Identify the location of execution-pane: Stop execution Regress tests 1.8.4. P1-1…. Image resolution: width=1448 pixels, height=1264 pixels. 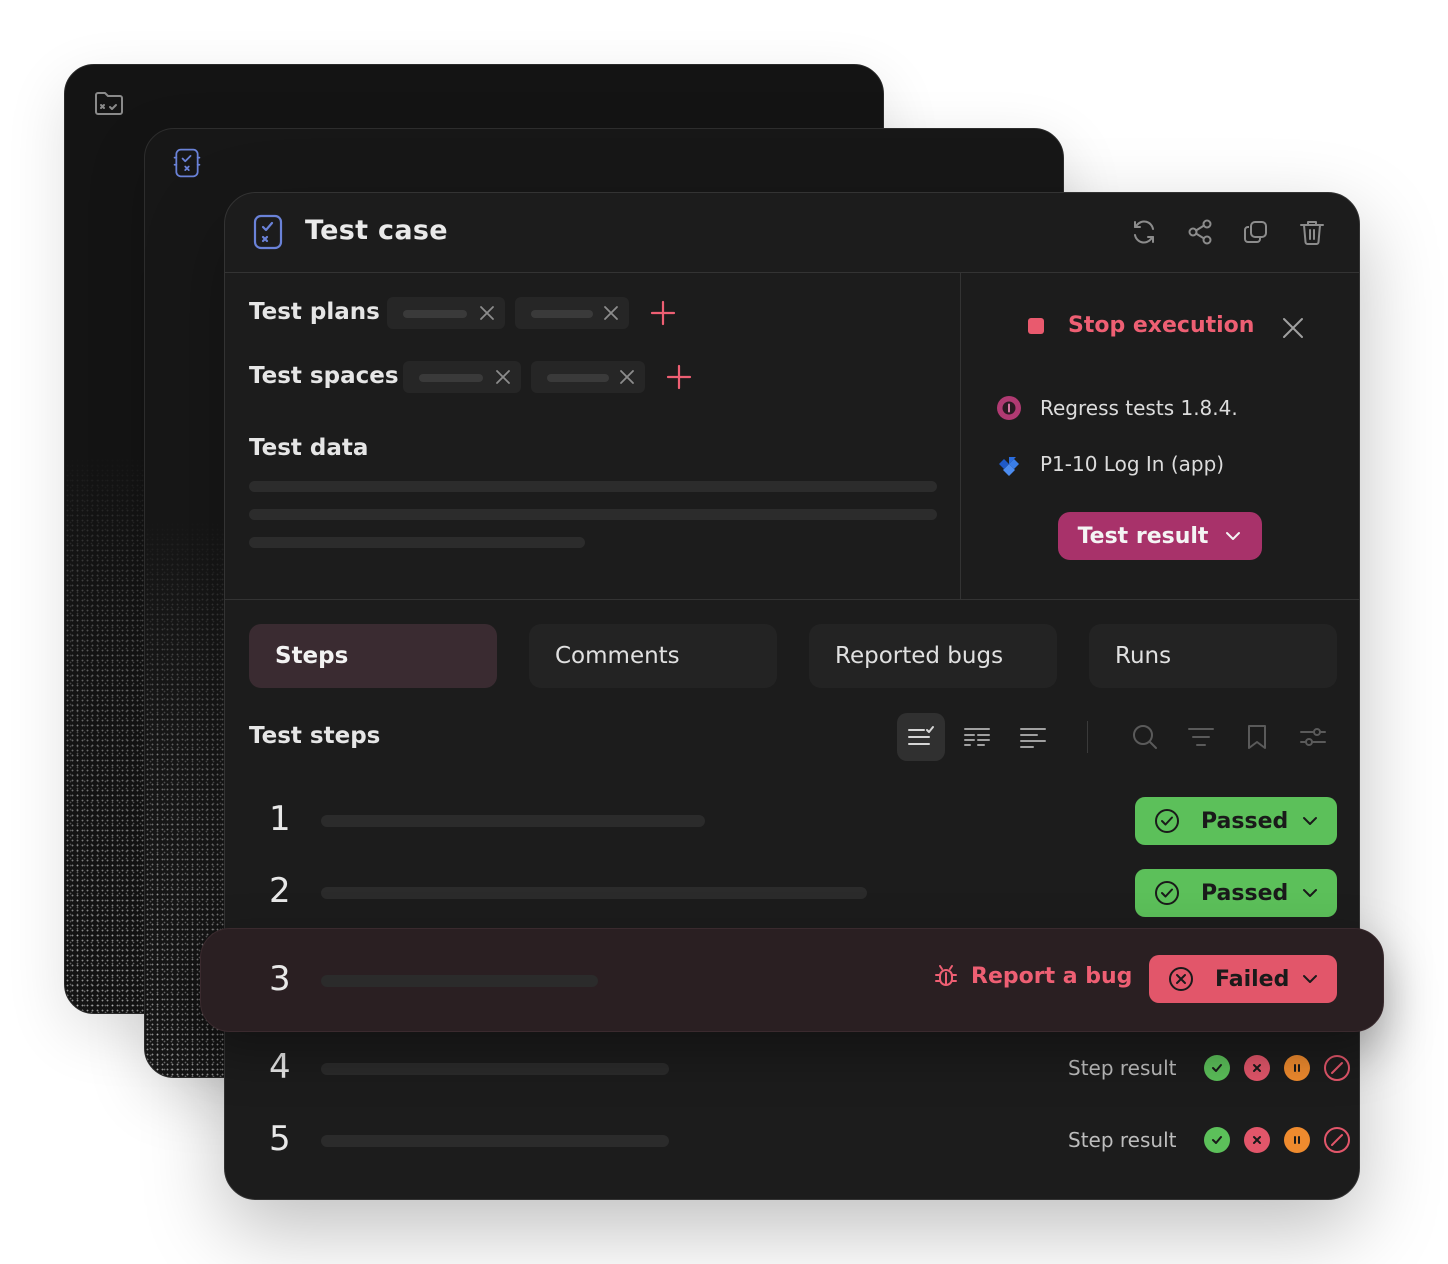
(1161, 436).